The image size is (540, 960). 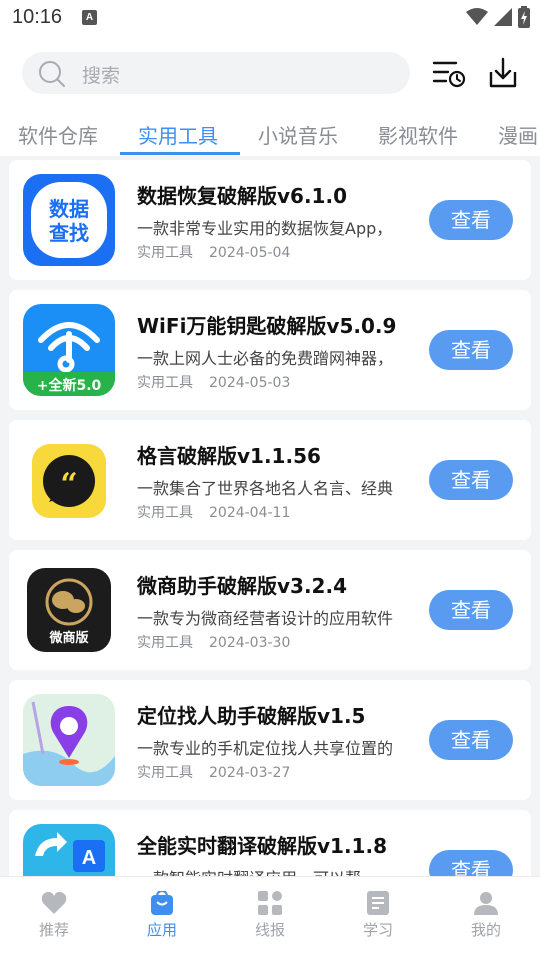 I want to click on app-date: 2024-05-04, so click(x=250, y=253).